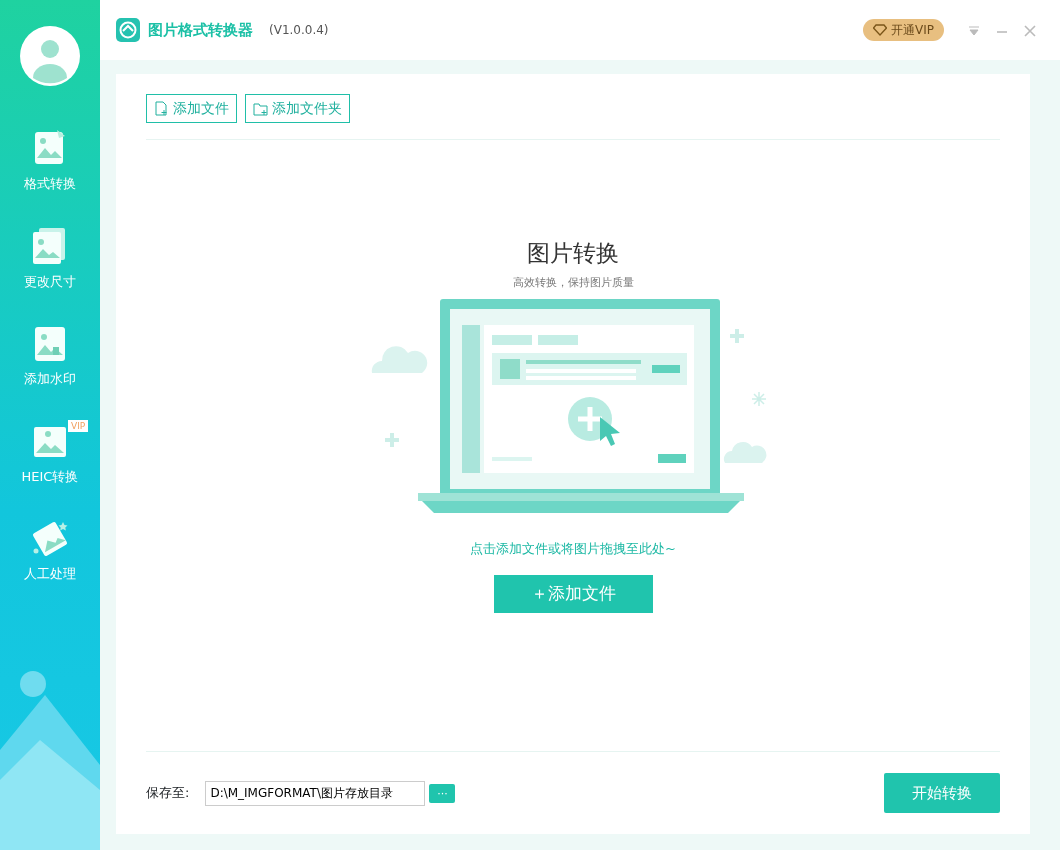 Image resolution: width=1060 pixels, height=850 pixels. What do you see at coordinates (260, 108) in the screenshot?
I see `folder-add-icon` at bounding box center [260, 108].